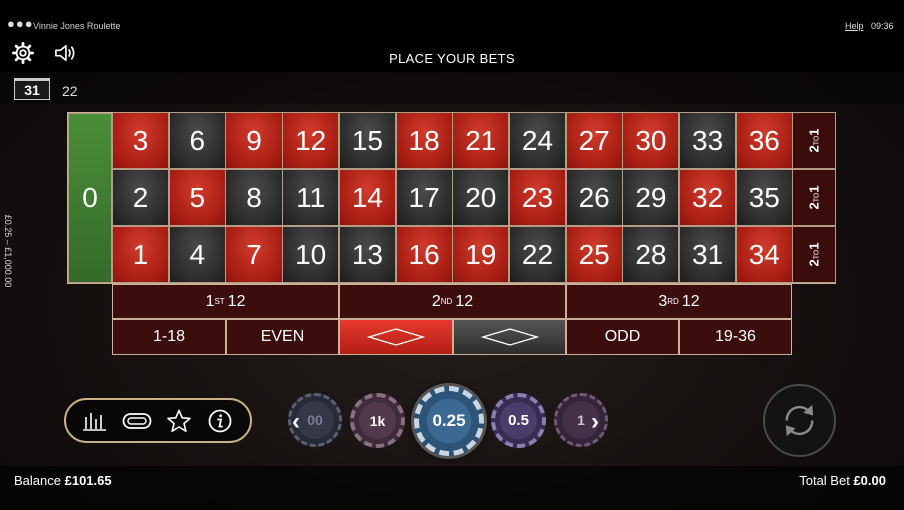 Image resolution: width=904 pixels, height=510 pixels. I want to click on number-cell-22: 22, so click(537, 254).